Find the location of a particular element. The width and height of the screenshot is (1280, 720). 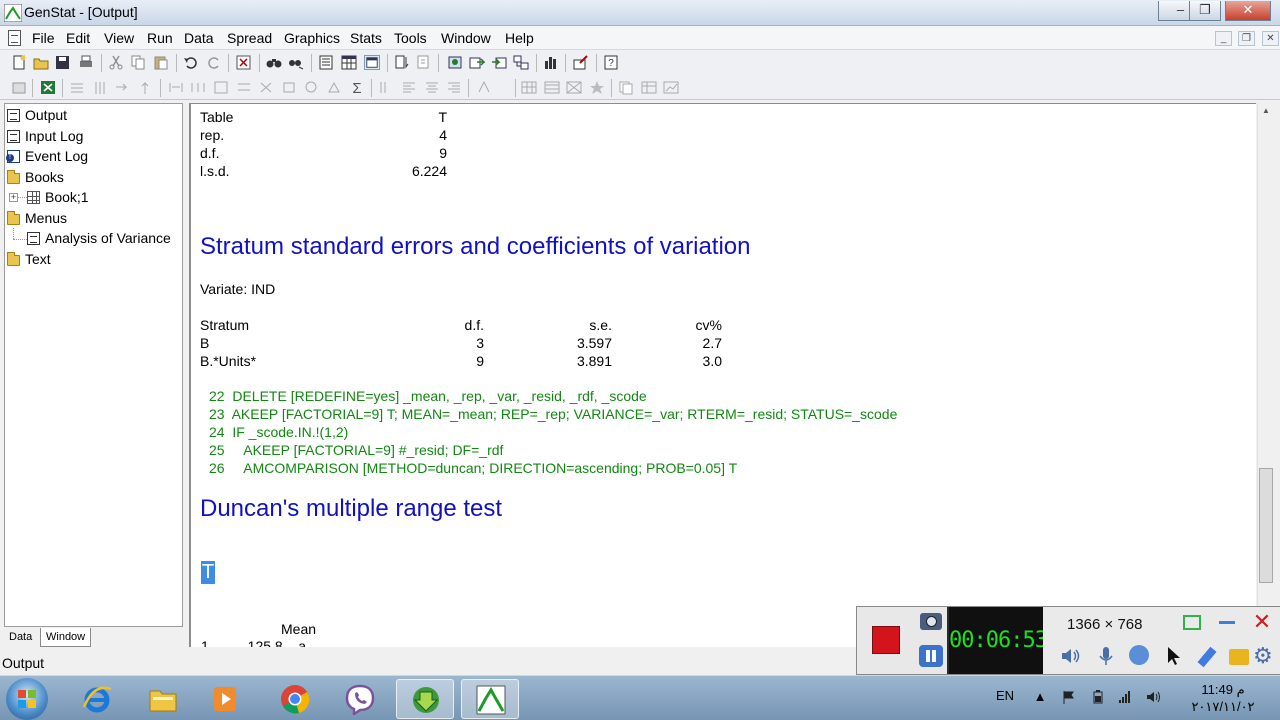

cursor-icon is located at coordinates (1174, 656).